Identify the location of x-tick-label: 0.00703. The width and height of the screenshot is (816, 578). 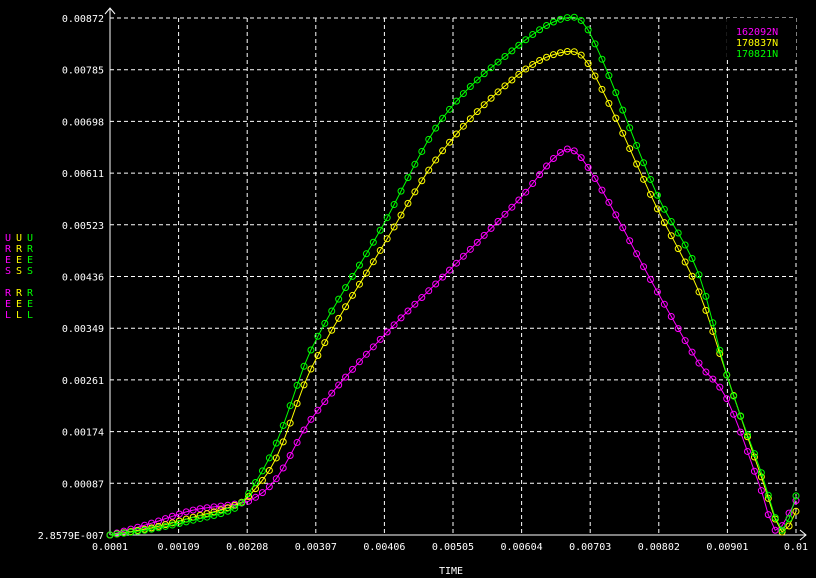
(590, 547).